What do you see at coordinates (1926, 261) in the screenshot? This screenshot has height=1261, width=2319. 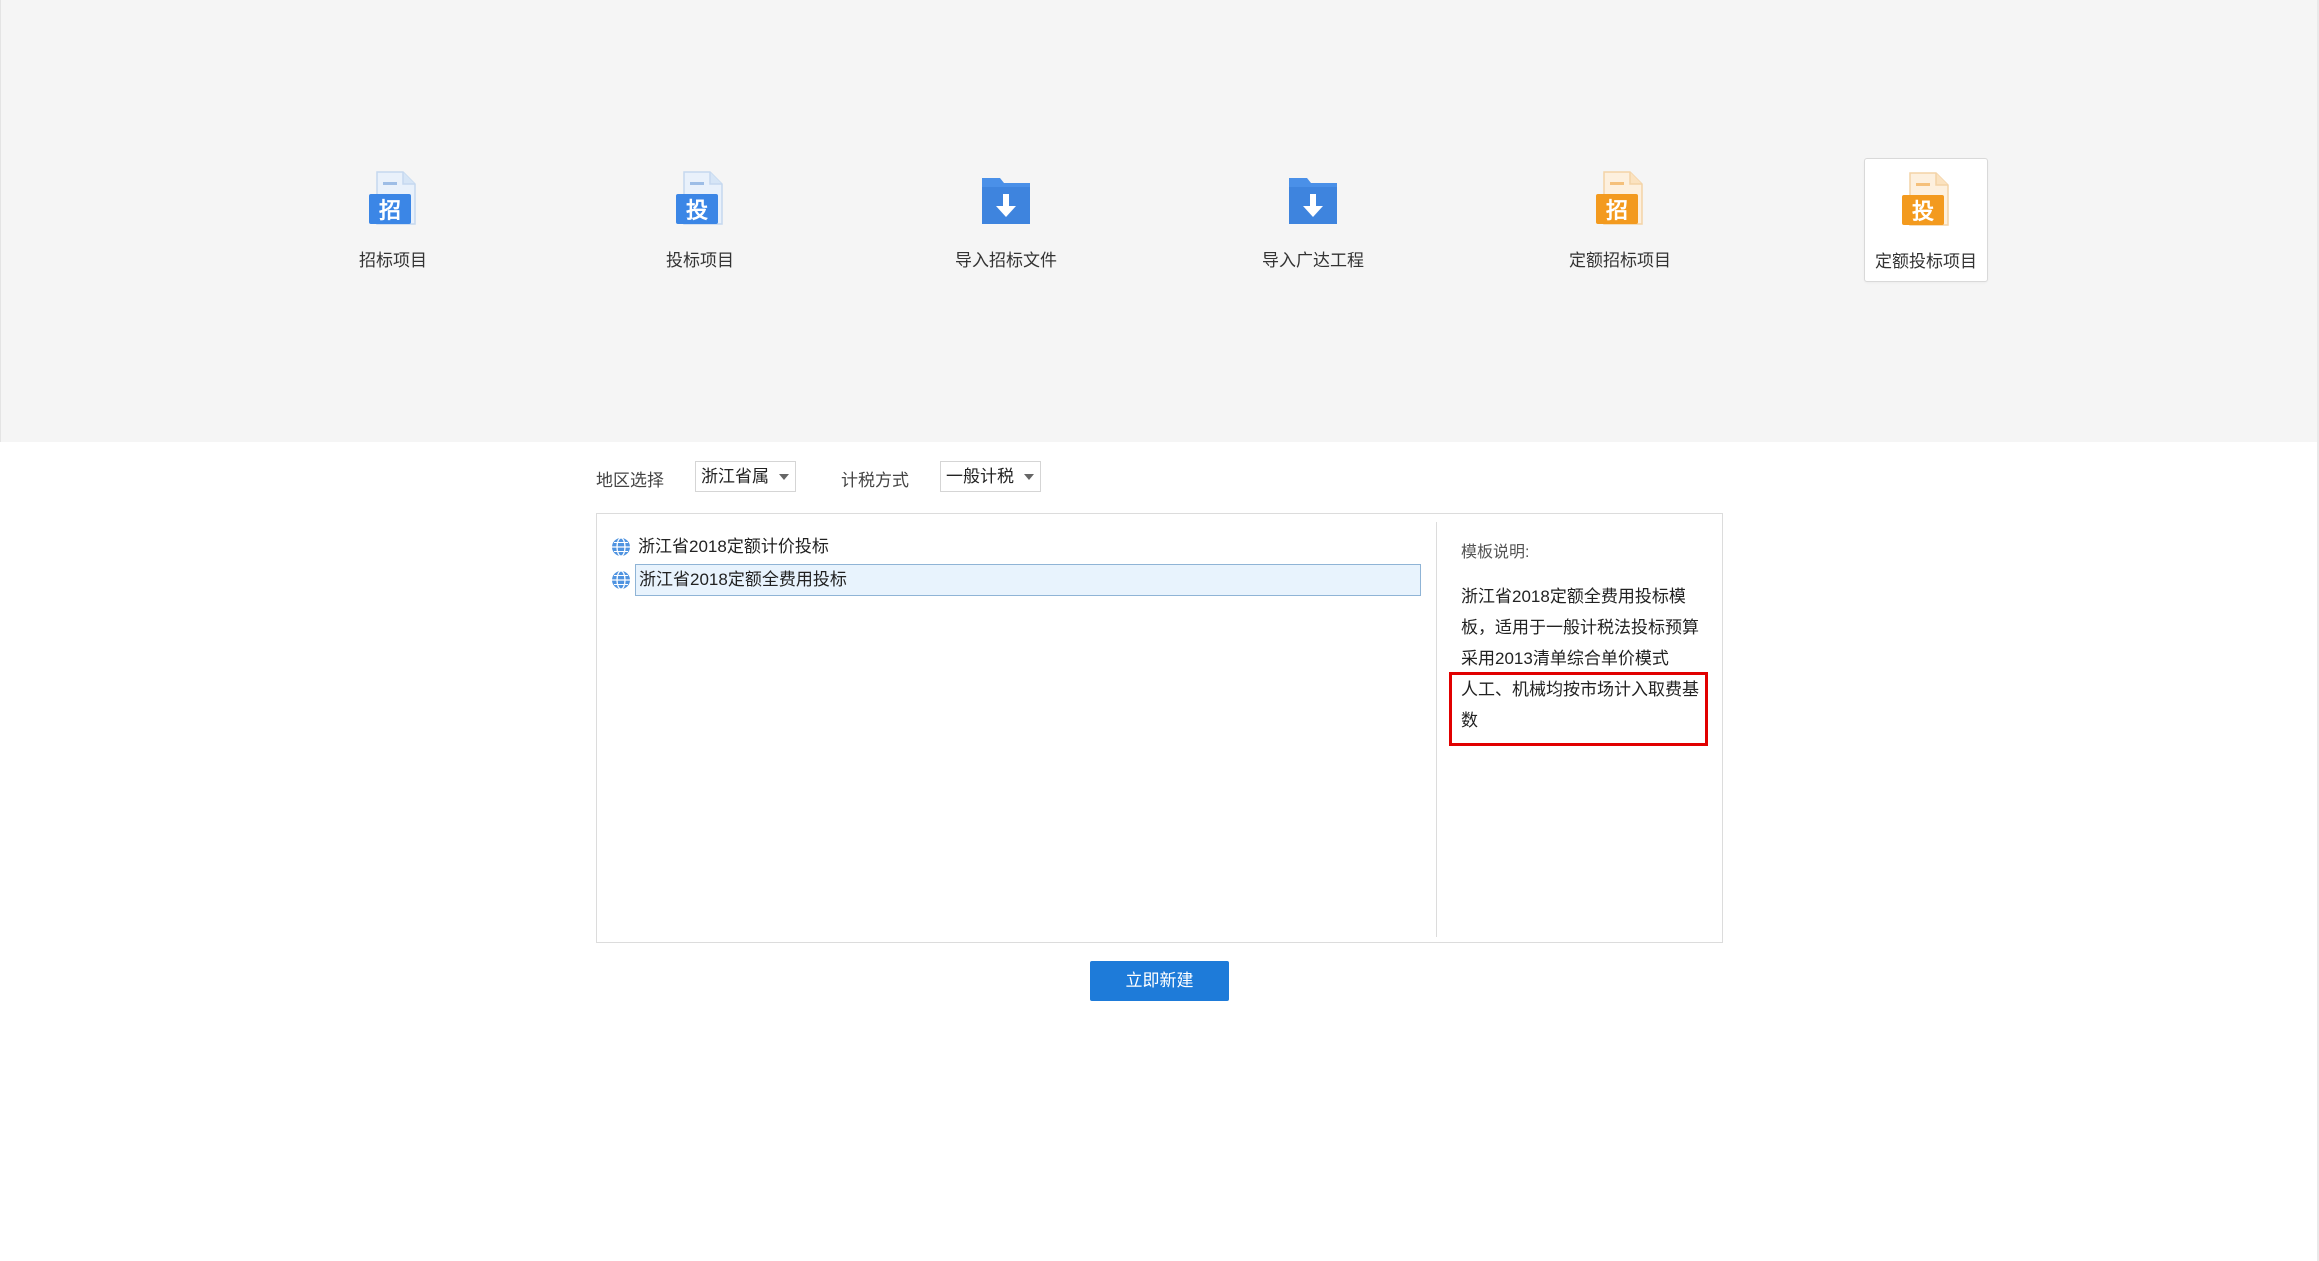 I see `tile-label: 定额投标项目` at bounding box center [1926, 261].